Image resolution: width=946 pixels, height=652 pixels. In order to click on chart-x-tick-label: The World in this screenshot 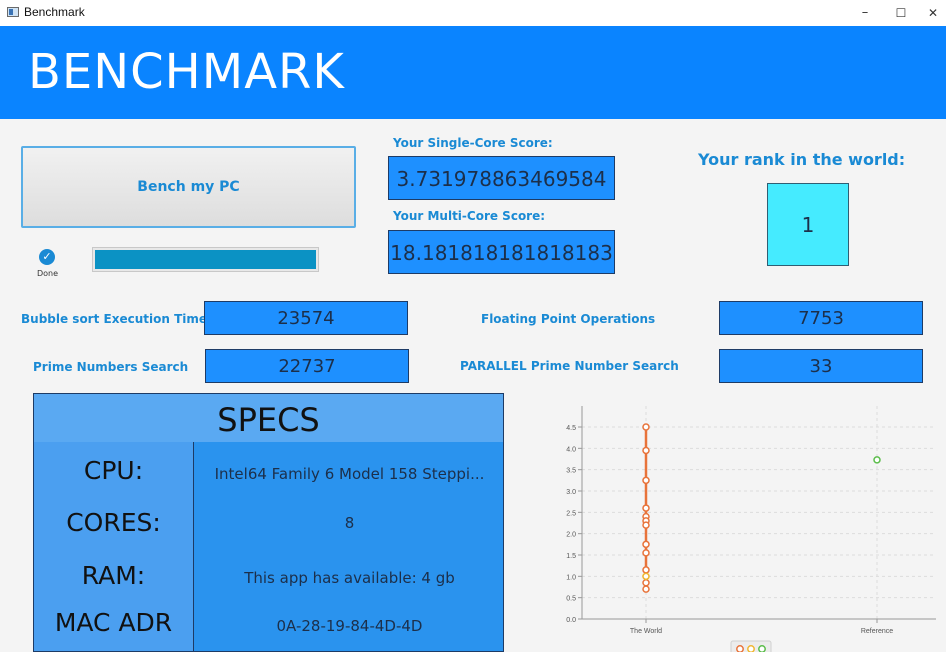, I will do `click(646, 631)`.